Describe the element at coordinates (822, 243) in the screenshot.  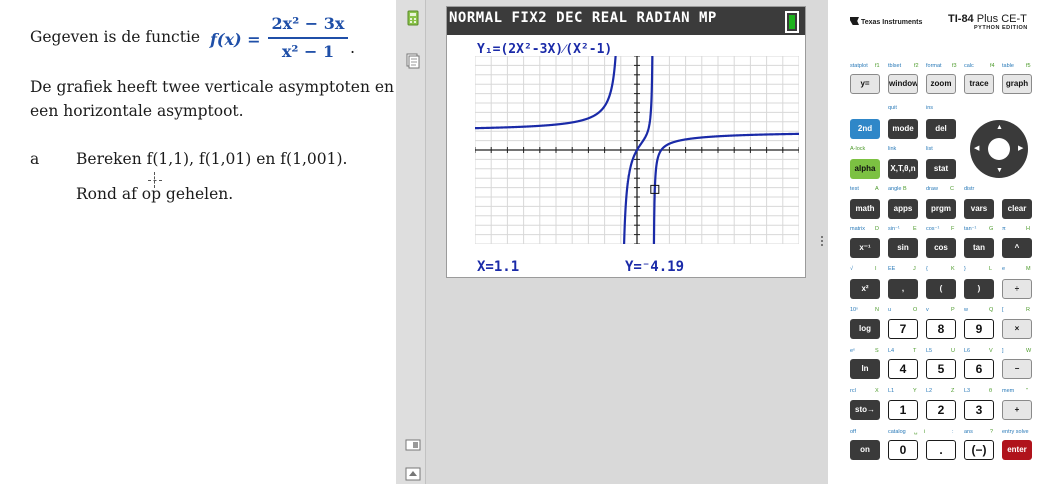
I see `resize-handle` at that location.